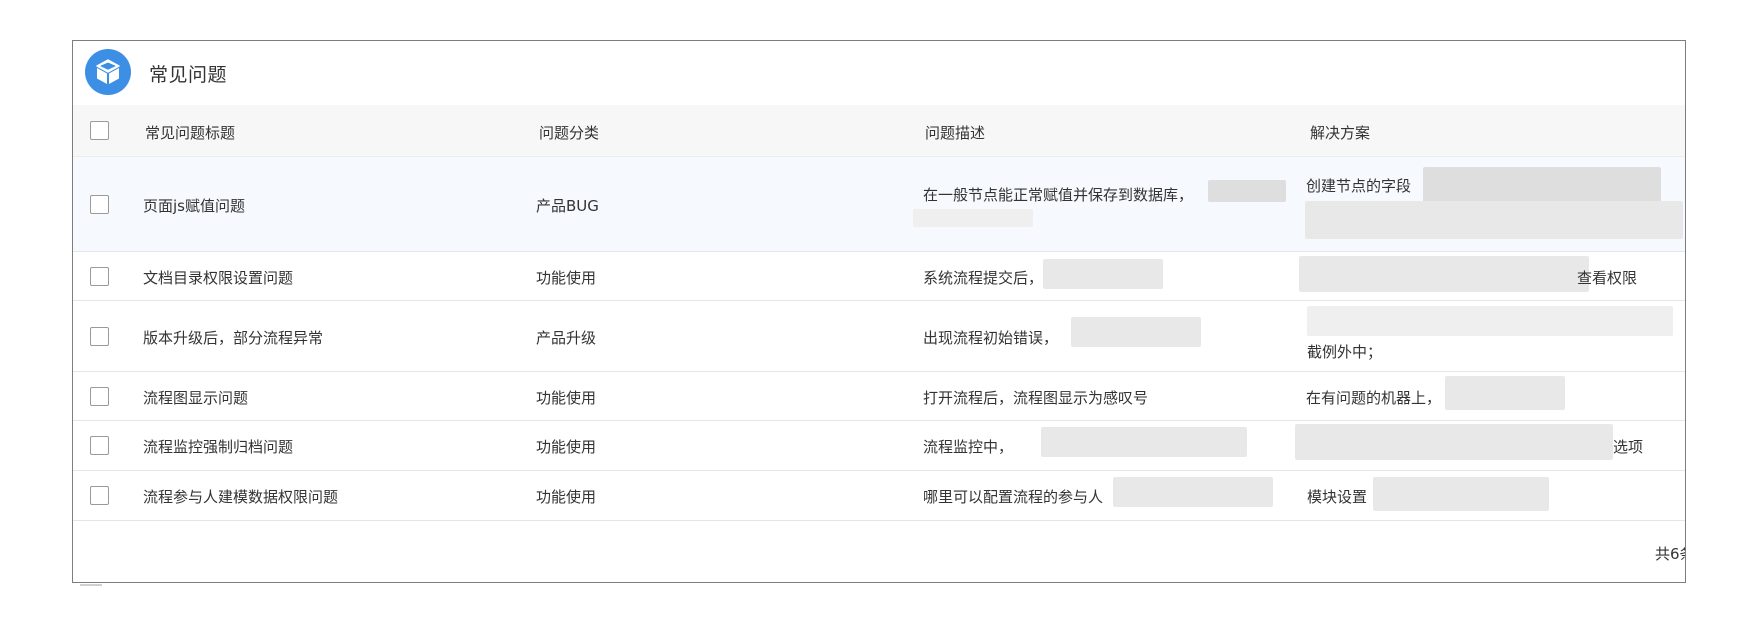 This screenshot has width=1754, height=635. Describe the element at coordinates (1058, 195) in the screenshot. I see `row-description: 在一般节点能正常赋值并保存到数据库，` at that location.